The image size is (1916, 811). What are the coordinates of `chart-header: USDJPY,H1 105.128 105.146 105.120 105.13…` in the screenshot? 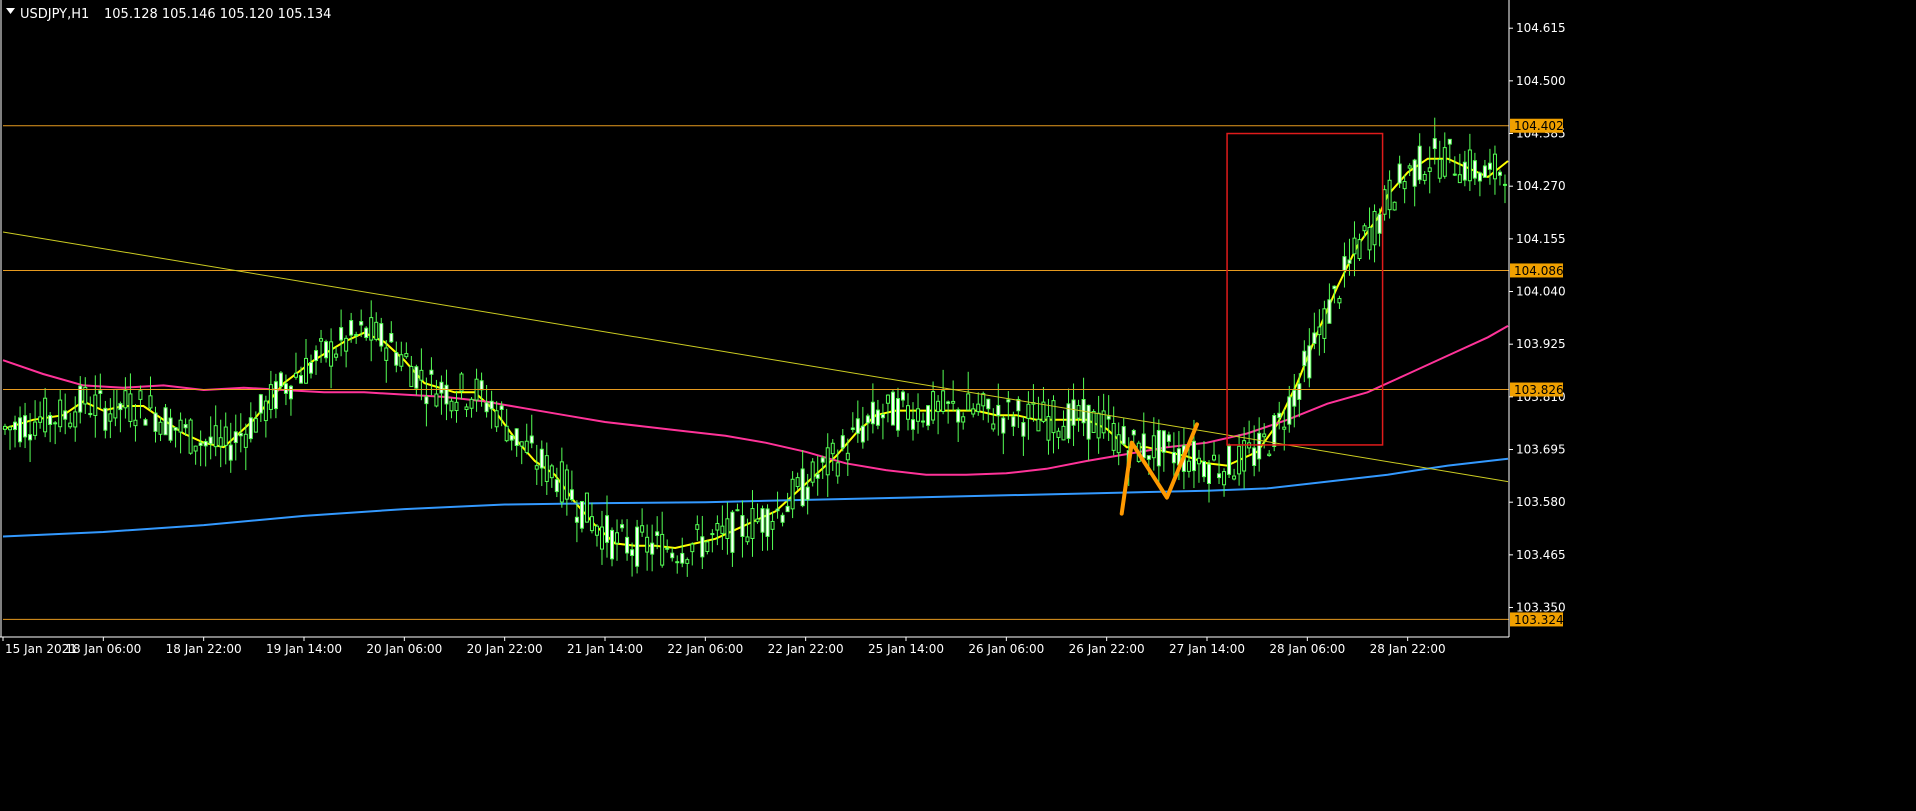 It's located at (168, 14).